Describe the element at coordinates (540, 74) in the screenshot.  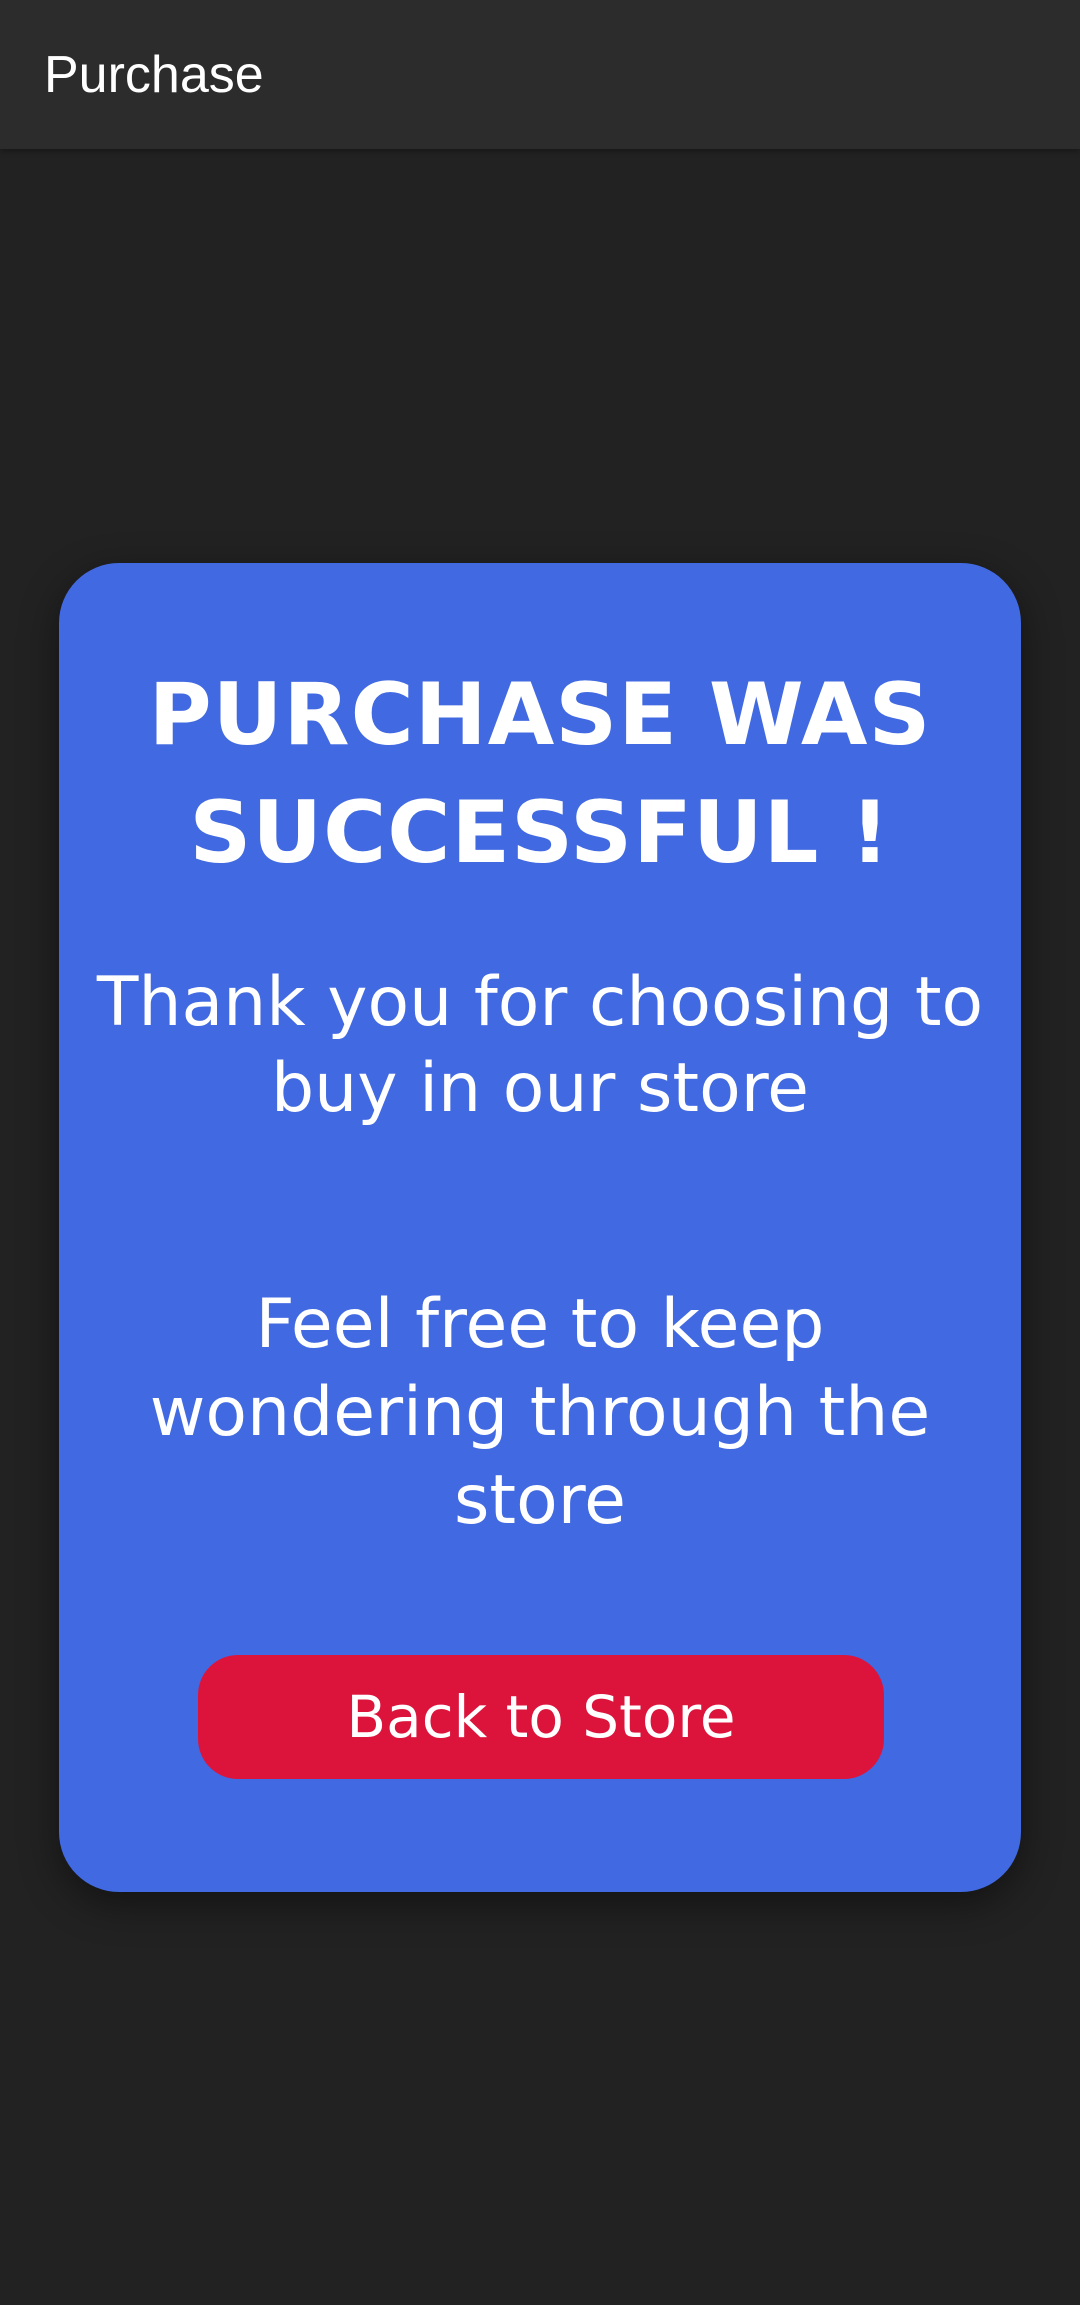
I see `app-bar: Purchase` at that location.